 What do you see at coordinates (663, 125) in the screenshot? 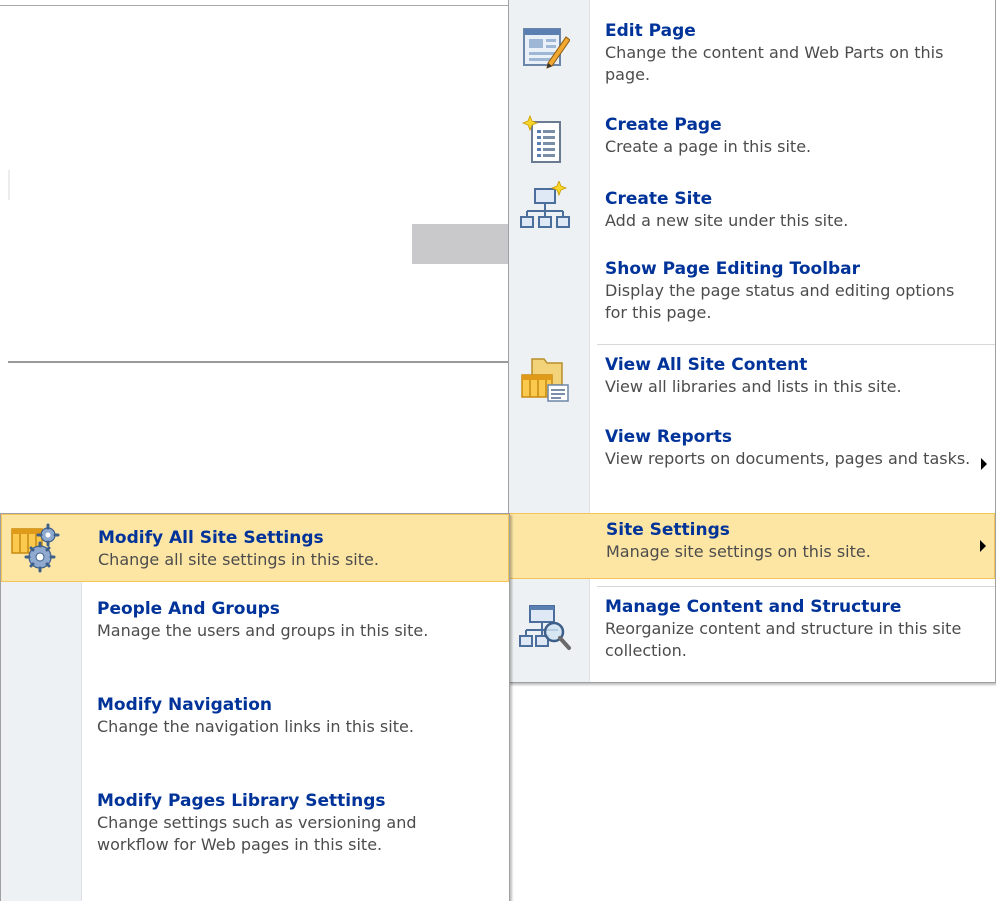
I see `menu-item-title: Create Page` at bounding box center [663, 125].